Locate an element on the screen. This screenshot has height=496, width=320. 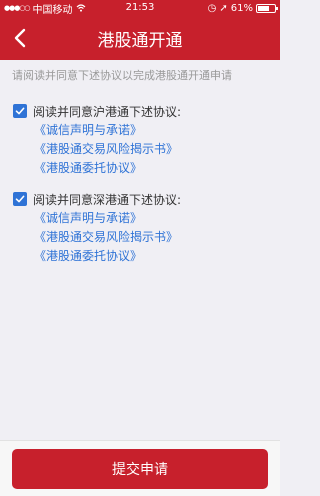
back-button is located at coordinates (20, 38).